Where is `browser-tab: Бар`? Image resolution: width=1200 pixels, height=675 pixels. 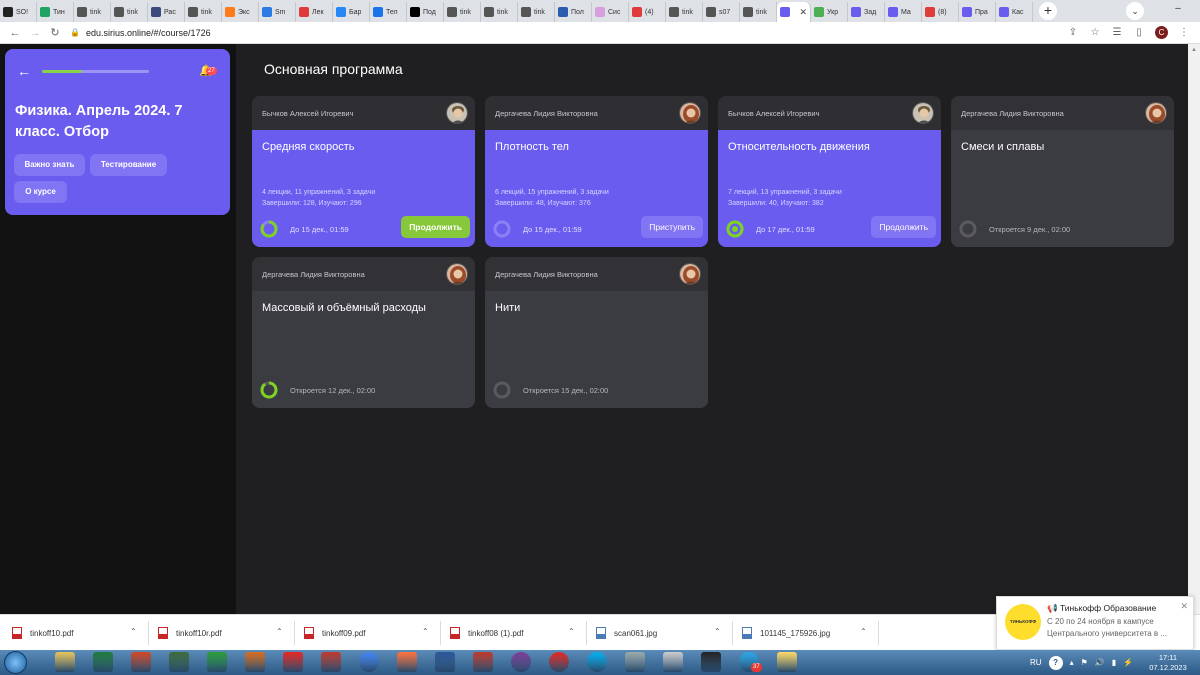
browser-tab: Бар is located at coordinates (351, 12).